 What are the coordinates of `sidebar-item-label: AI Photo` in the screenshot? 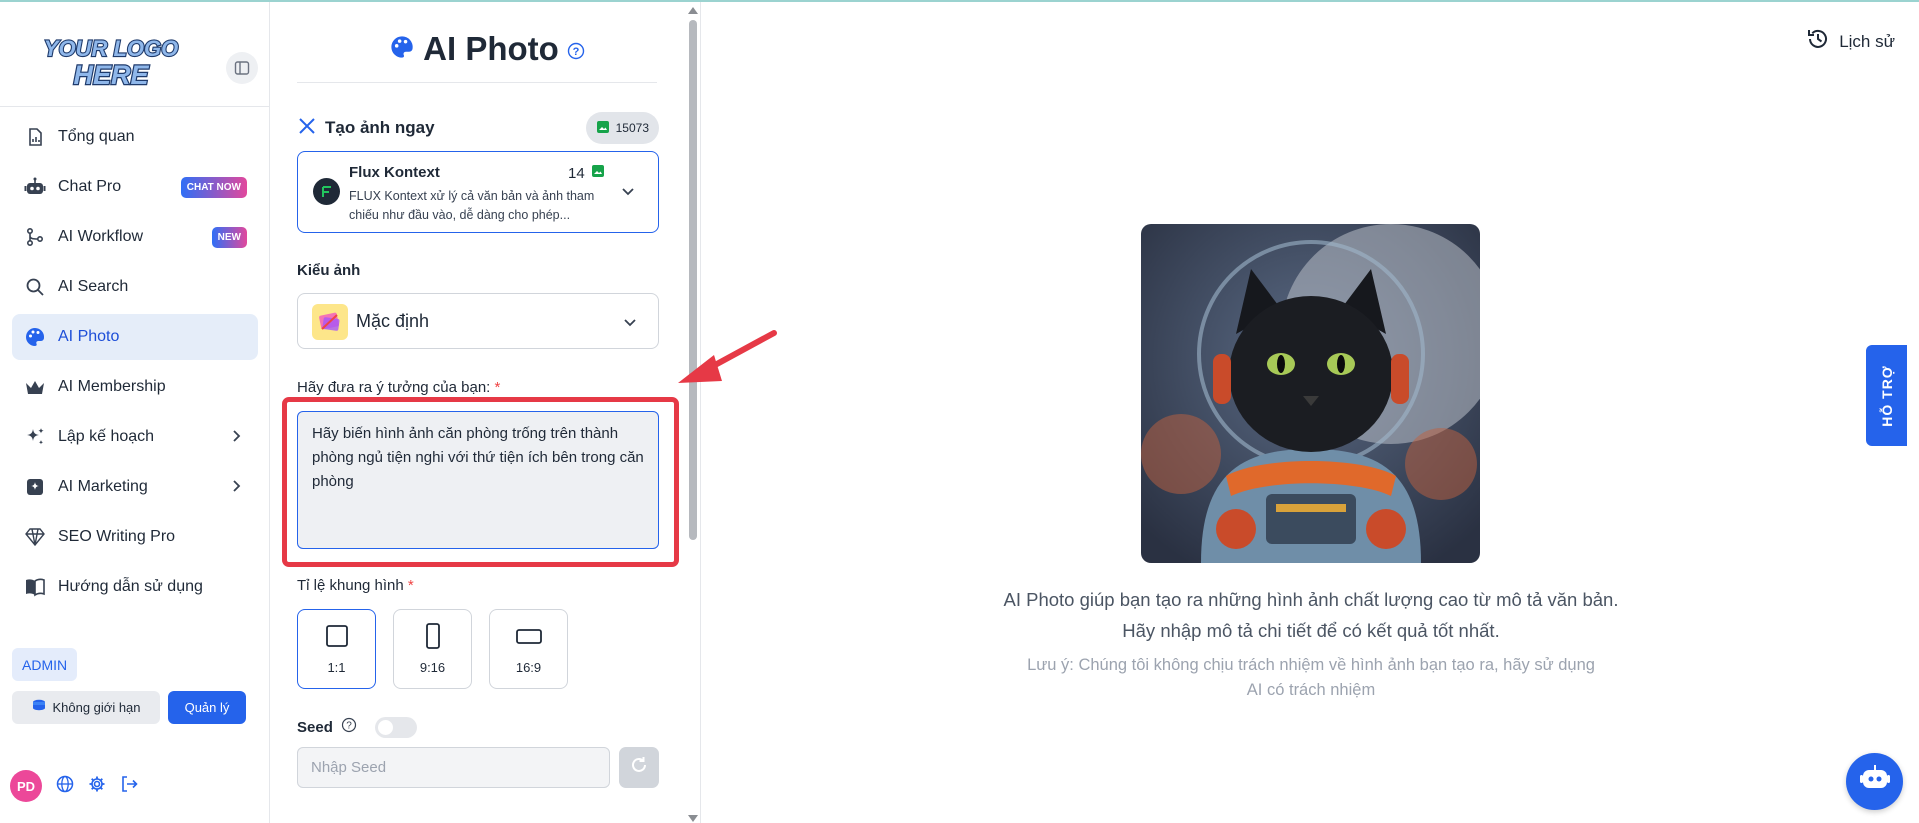 It's located at (89, 336).